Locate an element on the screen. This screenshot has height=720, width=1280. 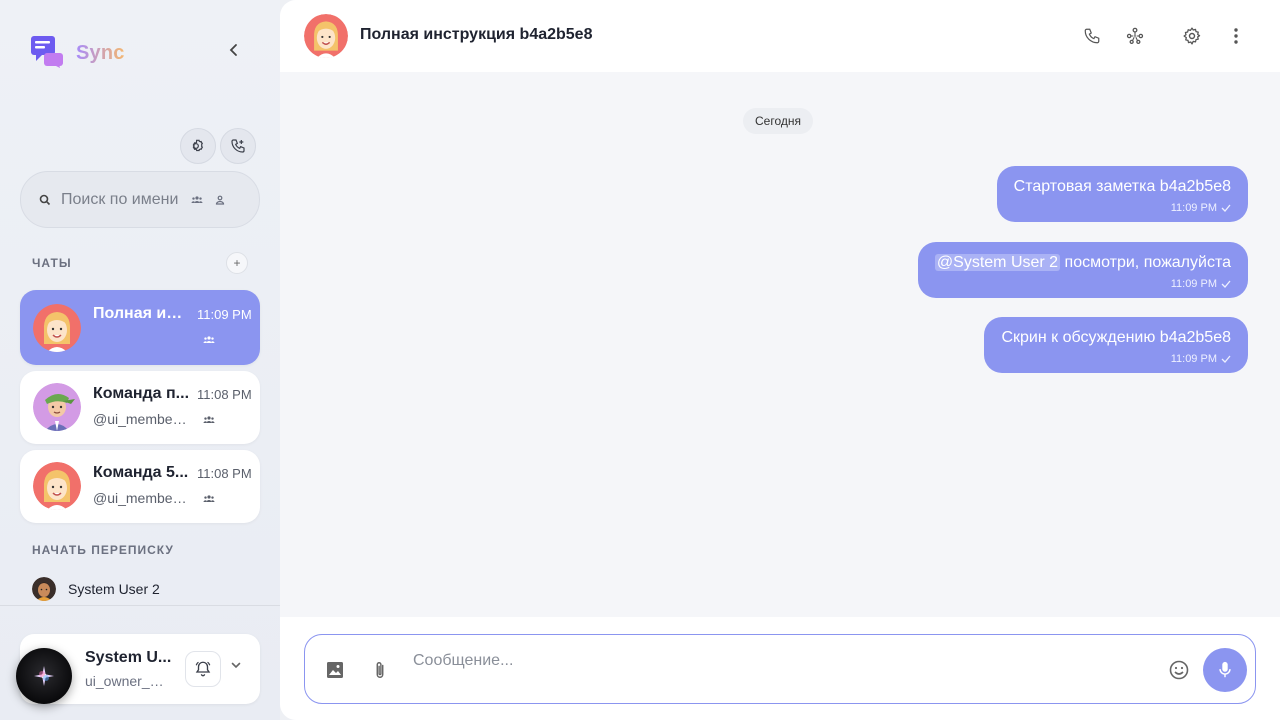
settings-button is located at coordinates (198, 146).